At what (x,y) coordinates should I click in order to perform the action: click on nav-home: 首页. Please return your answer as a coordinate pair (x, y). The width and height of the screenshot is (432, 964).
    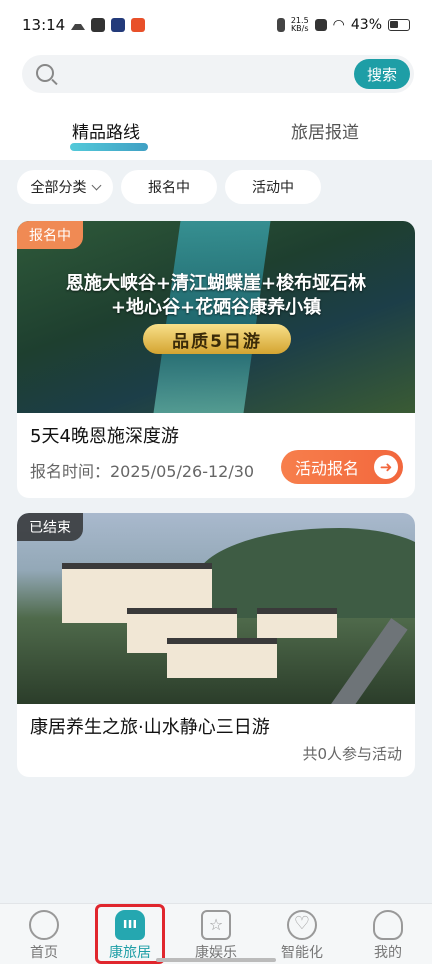
    Looking at the image, I should click on (44, 935).